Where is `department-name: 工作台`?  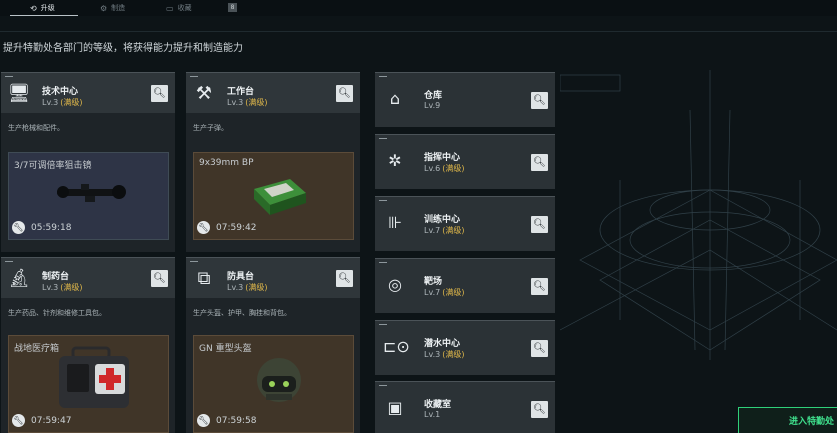
department-name: 工作台 is located at coordinates (241, 92).